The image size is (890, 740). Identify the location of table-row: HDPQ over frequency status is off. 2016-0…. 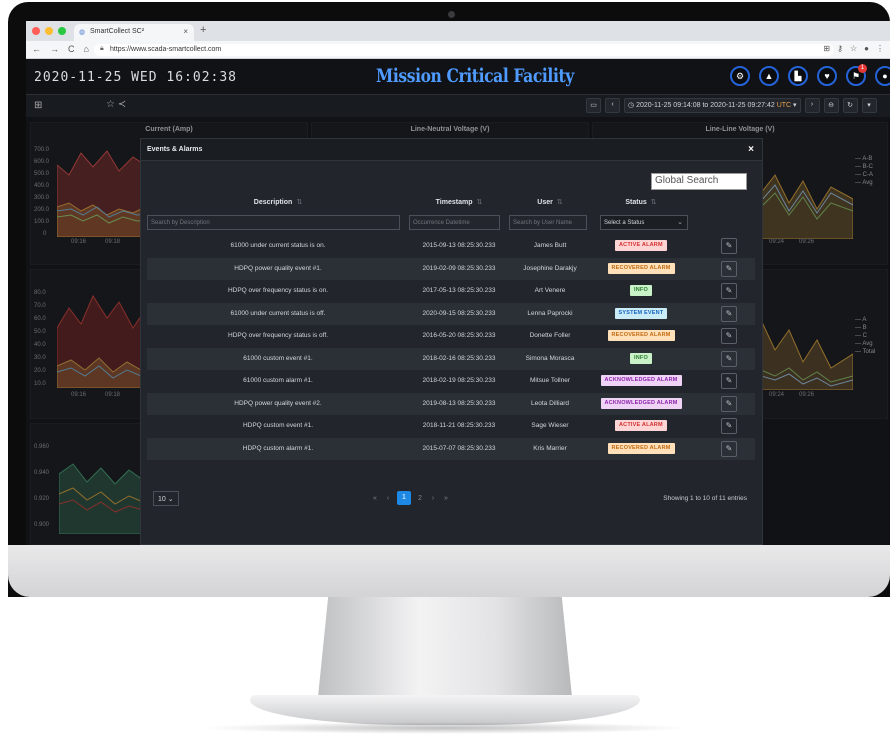
(451, 336).